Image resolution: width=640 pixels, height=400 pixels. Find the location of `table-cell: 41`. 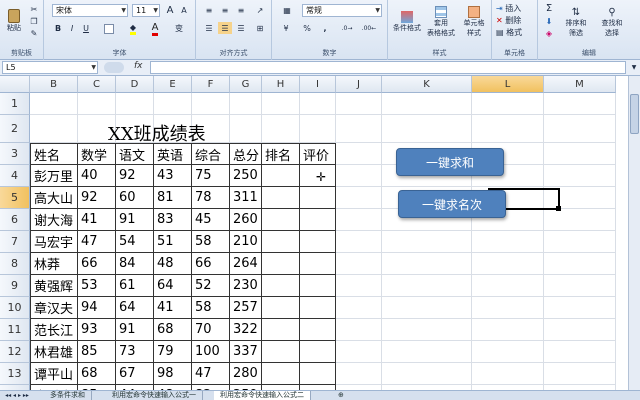

table-cell: 41 is located at coordinates (97, 220).